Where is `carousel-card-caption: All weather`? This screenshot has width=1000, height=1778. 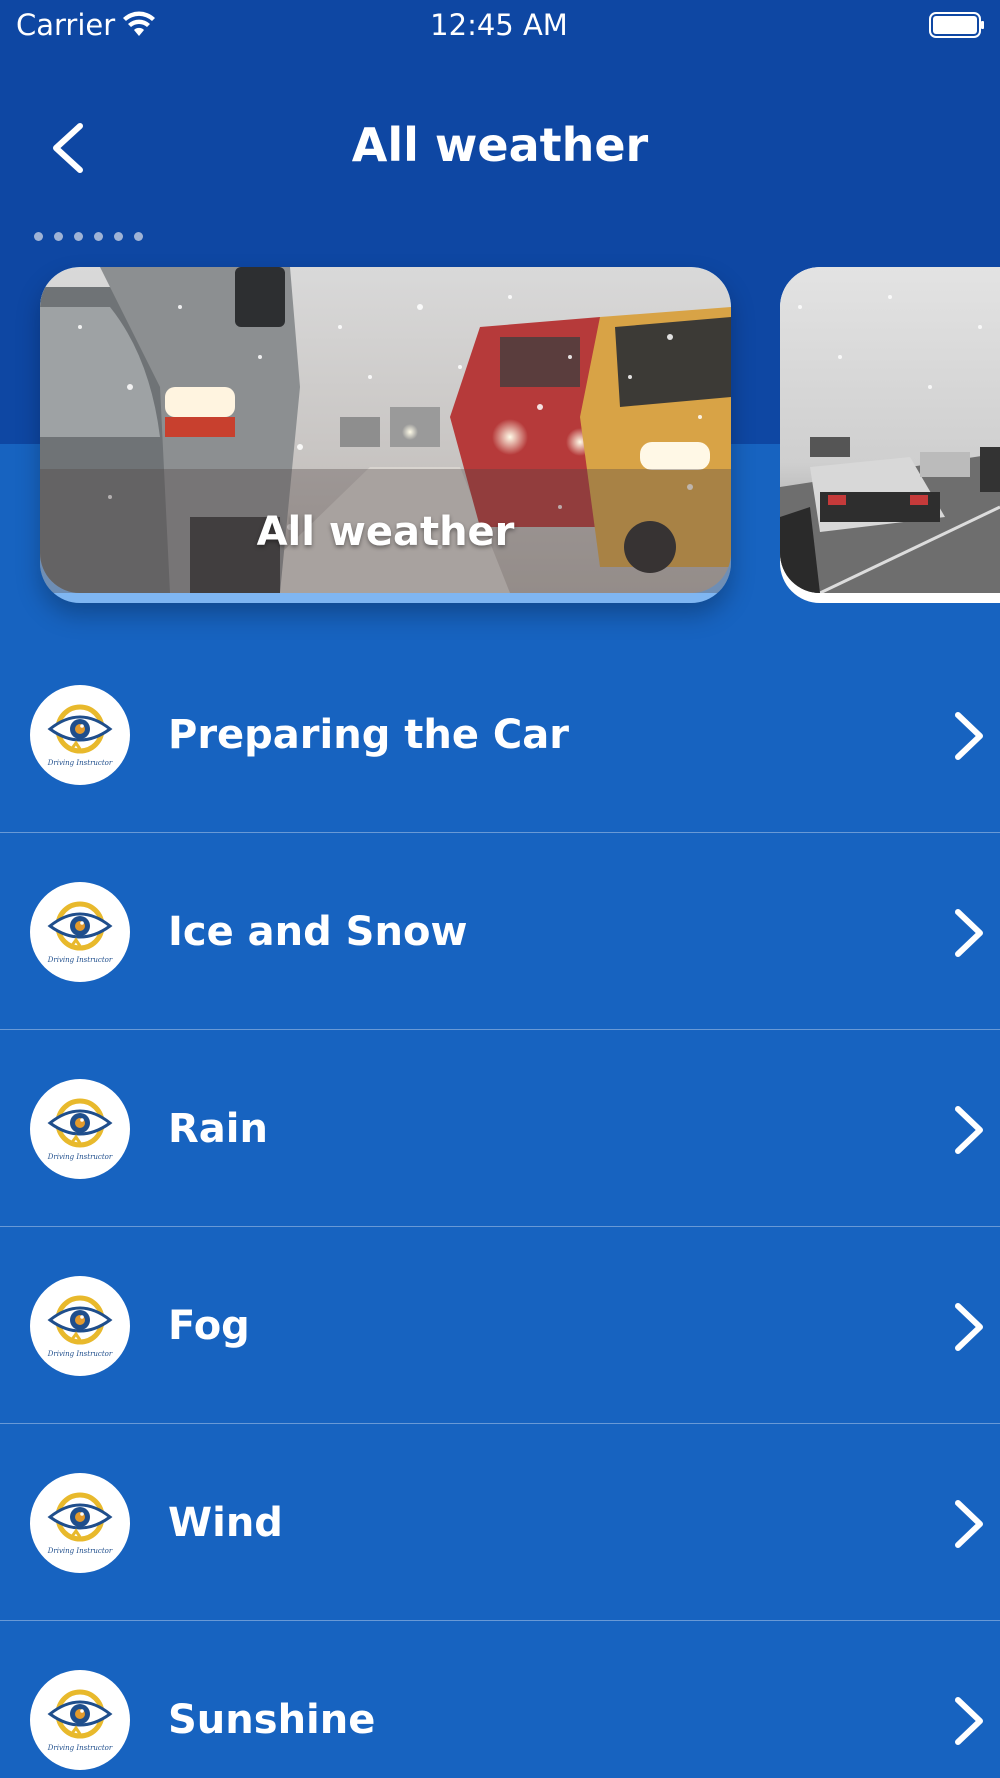 carousel-card-caption: All weather is located at coordinates (385, 532).